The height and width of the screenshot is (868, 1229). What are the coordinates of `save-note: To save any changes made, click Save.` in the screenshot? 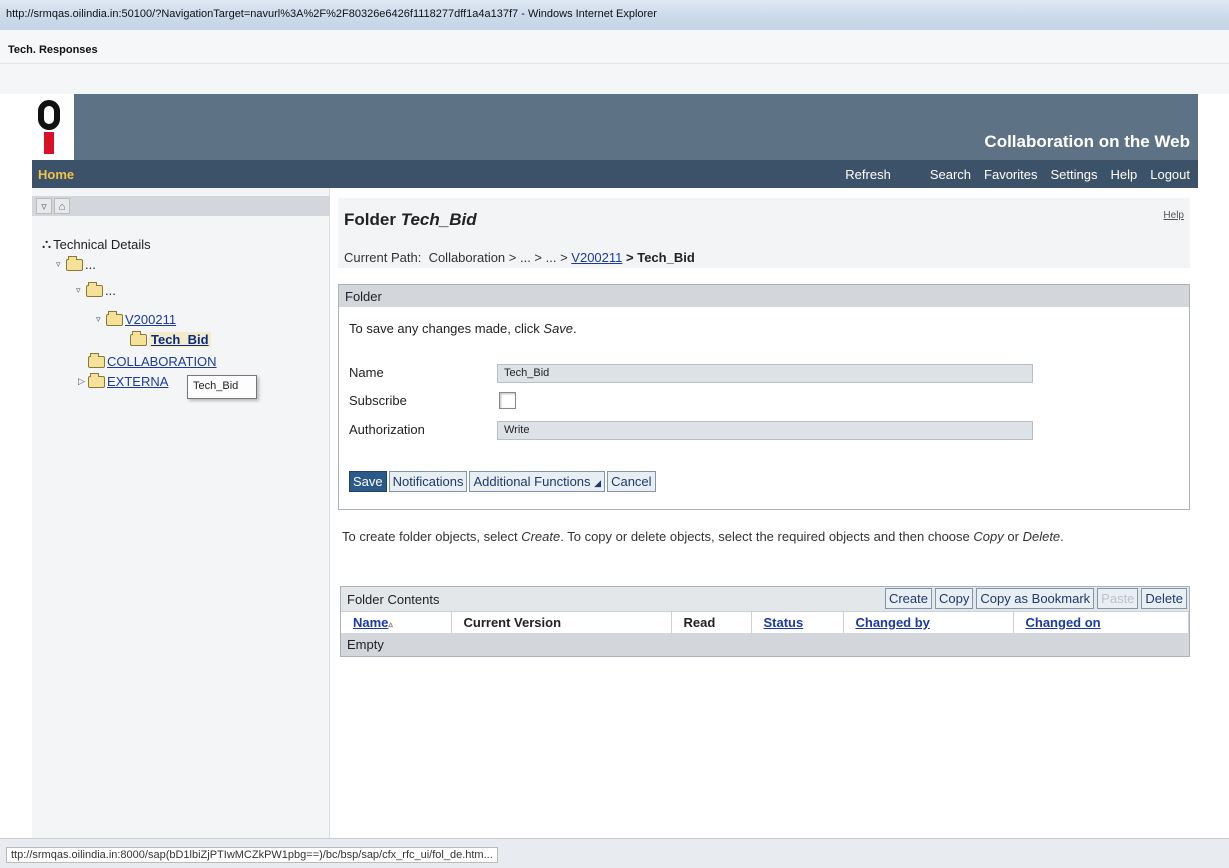 It's located at (463, 328).